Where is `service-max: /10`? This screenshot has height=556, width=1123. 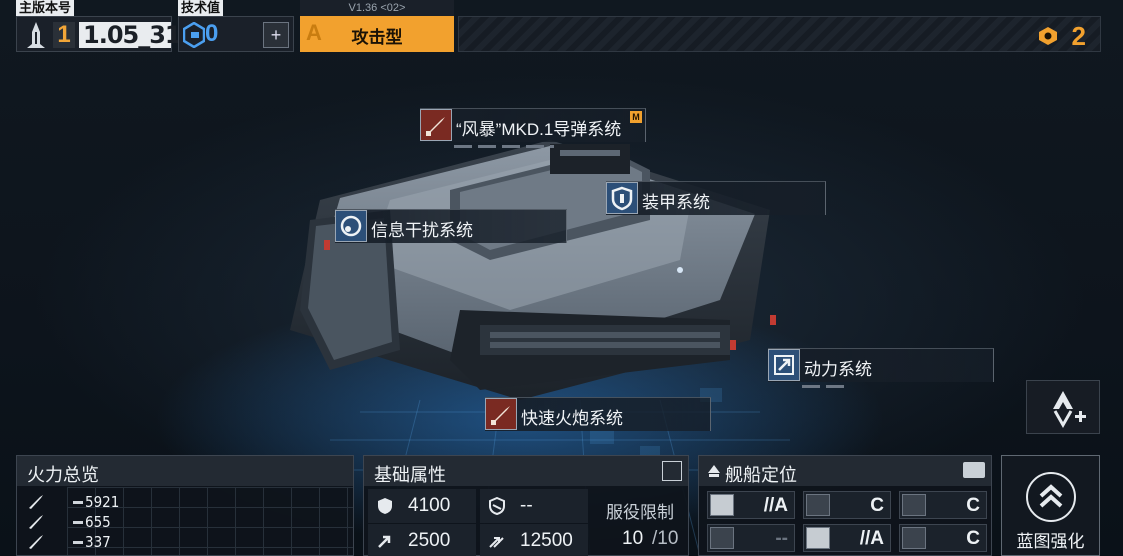
service-max: /10 is located at coordinates (665, 538).